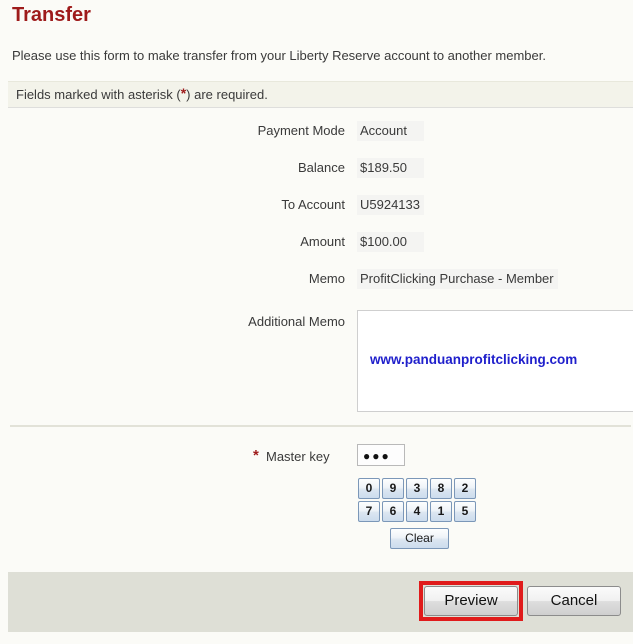 Image resolution: width=633 pixels, height=644 pixels. I want to click on form-row-payment-mode: Payment Mode Account, so click(316, 136).